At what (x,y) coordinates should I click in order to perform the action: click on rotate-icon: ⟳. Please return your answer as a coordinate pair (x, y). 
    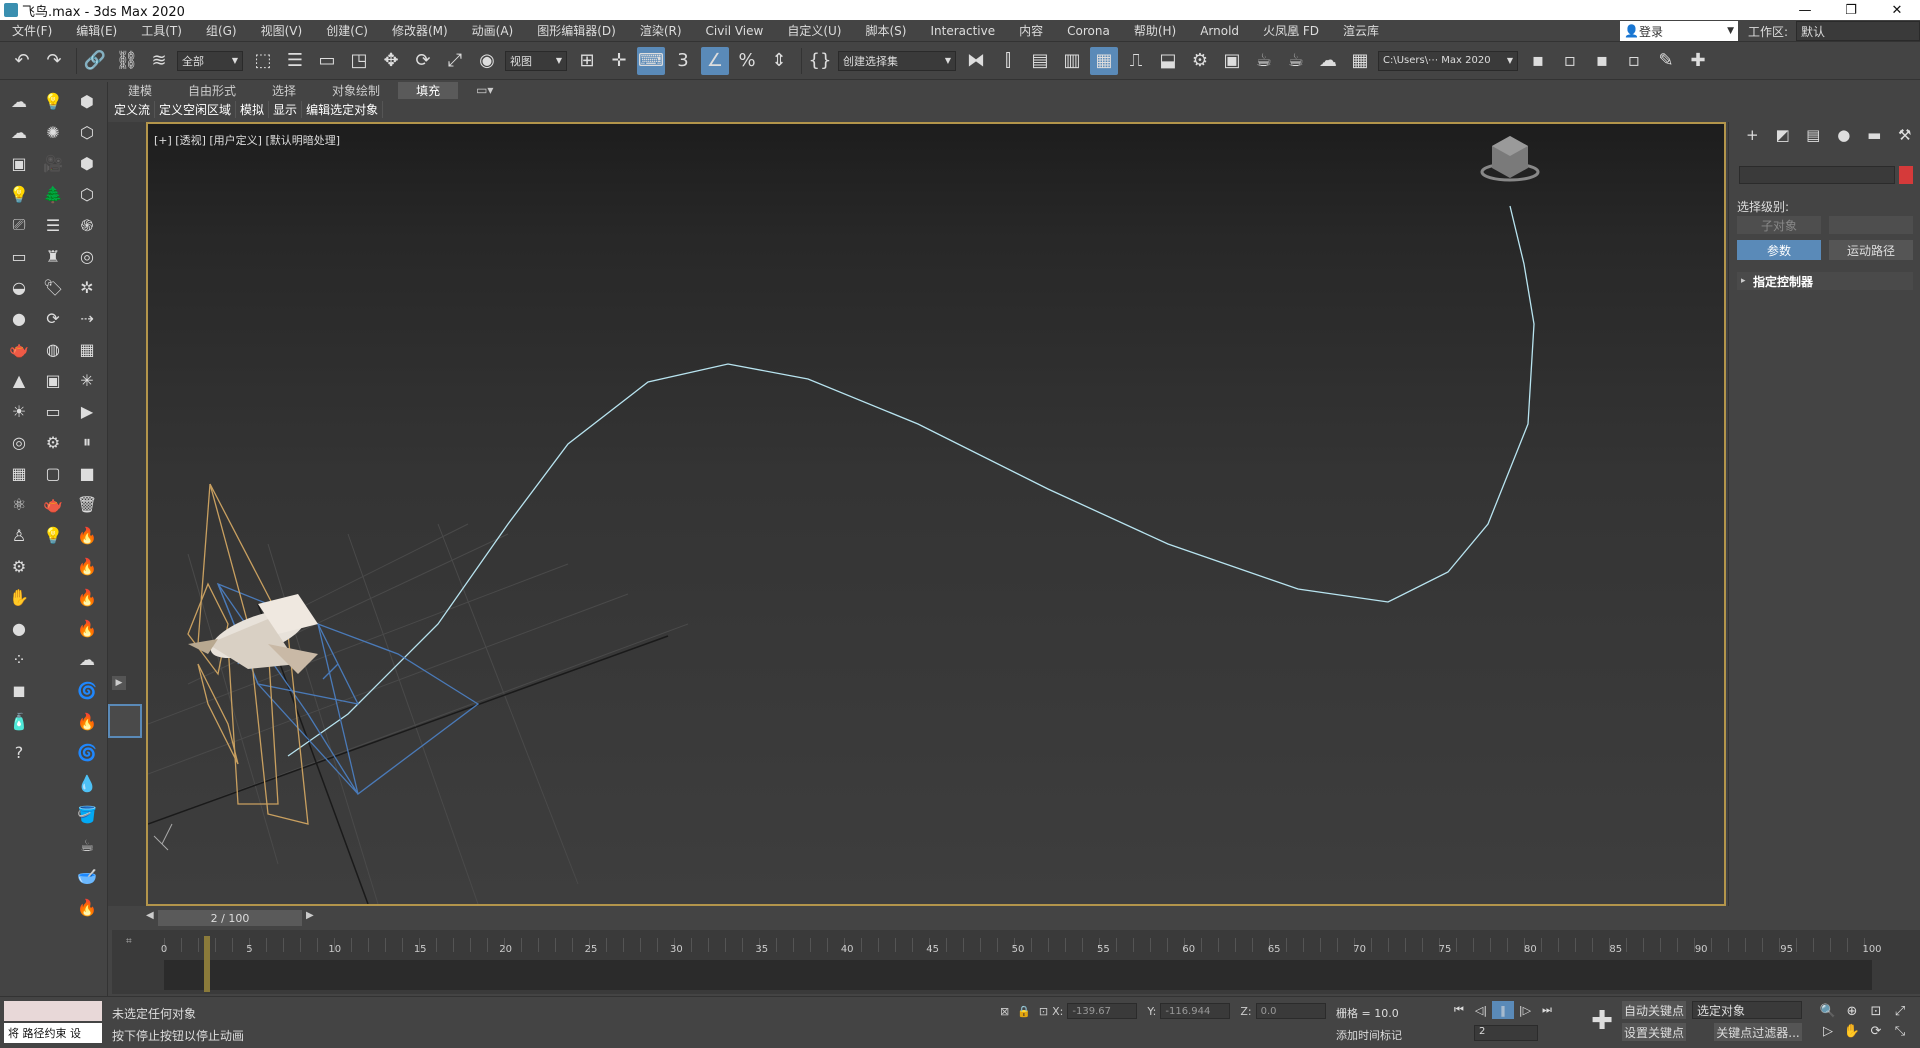
    Looking at the image, I should click on (423, 61).